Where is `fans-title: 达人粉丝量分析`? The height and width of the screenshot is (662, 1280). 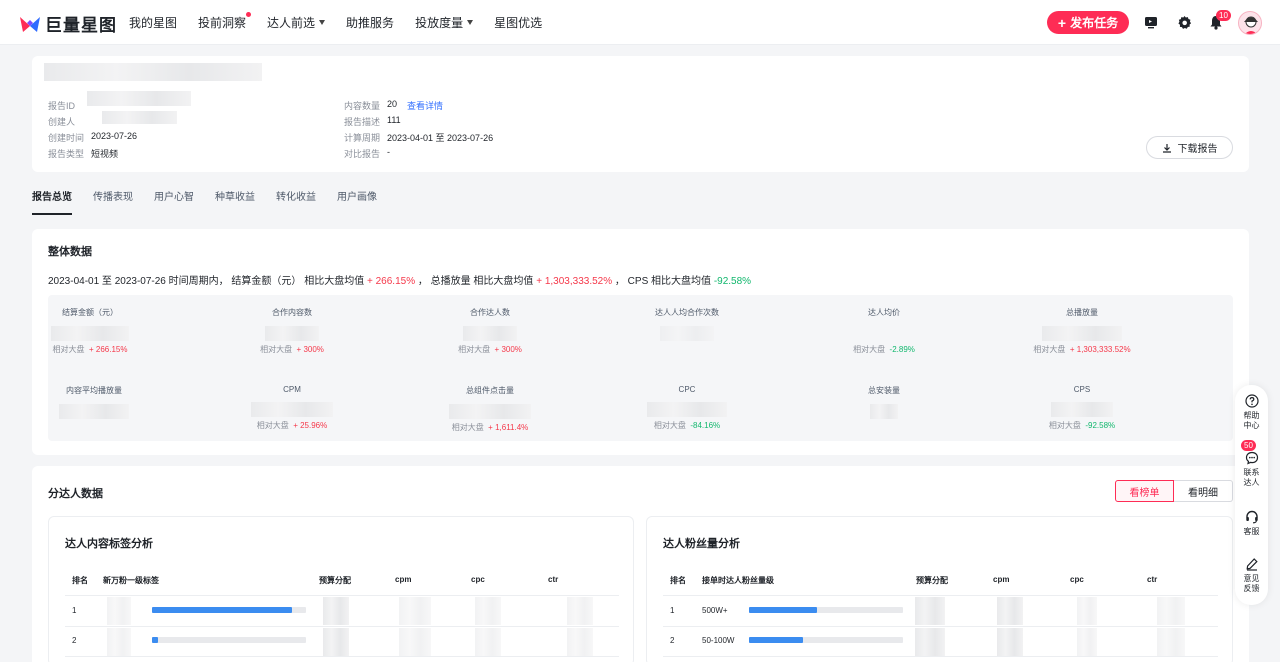
fans-title: 达人粉丝量分析 is located at coordinates (701, 544).